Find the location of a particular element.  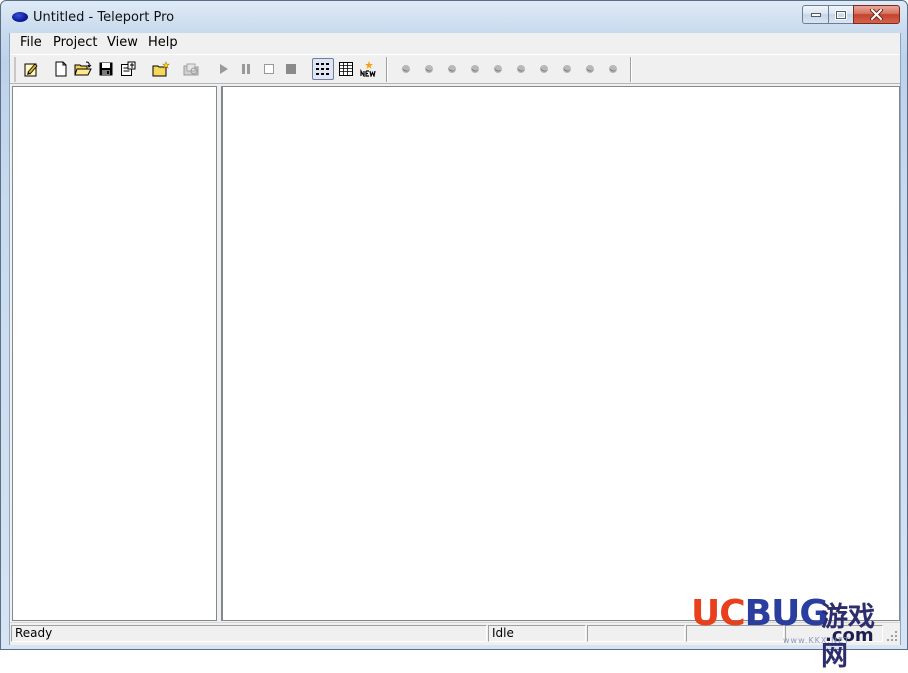

close-button is located at coordinates (876, 14).